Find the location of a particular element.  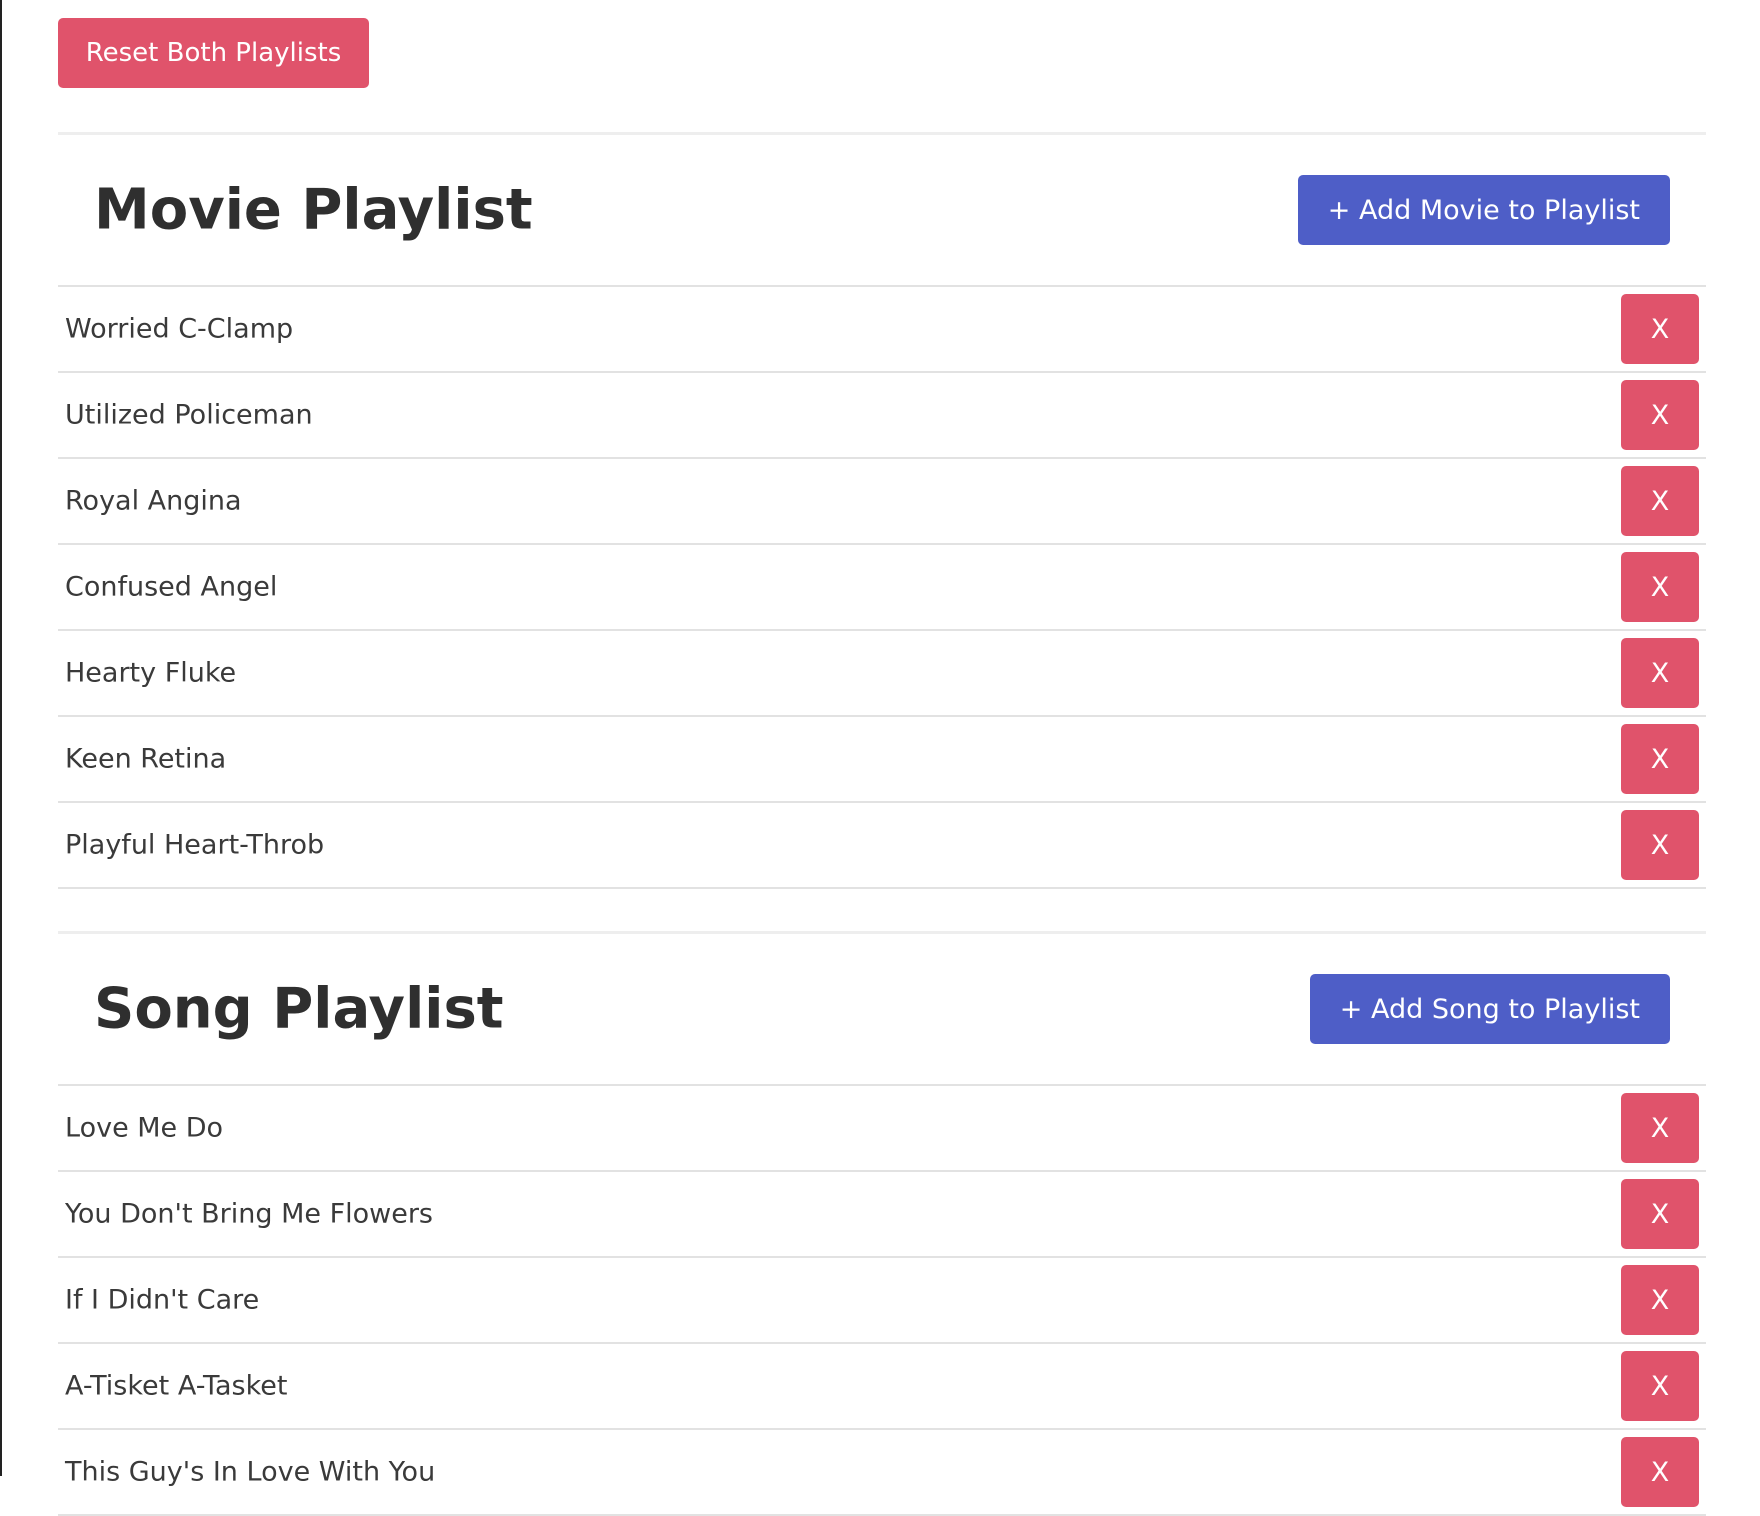

list-item: Love Me Do X is located at coordinates (882, 1129).